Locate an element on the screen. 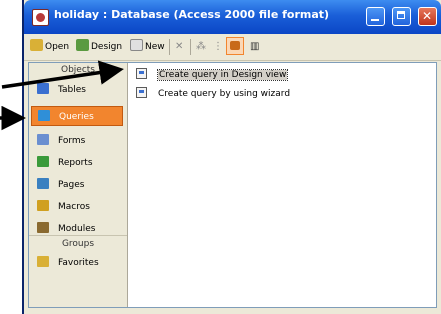 Image resolution: width=441 pixels, height=314 pixels. module-icon is located at coordinates (43, 227).